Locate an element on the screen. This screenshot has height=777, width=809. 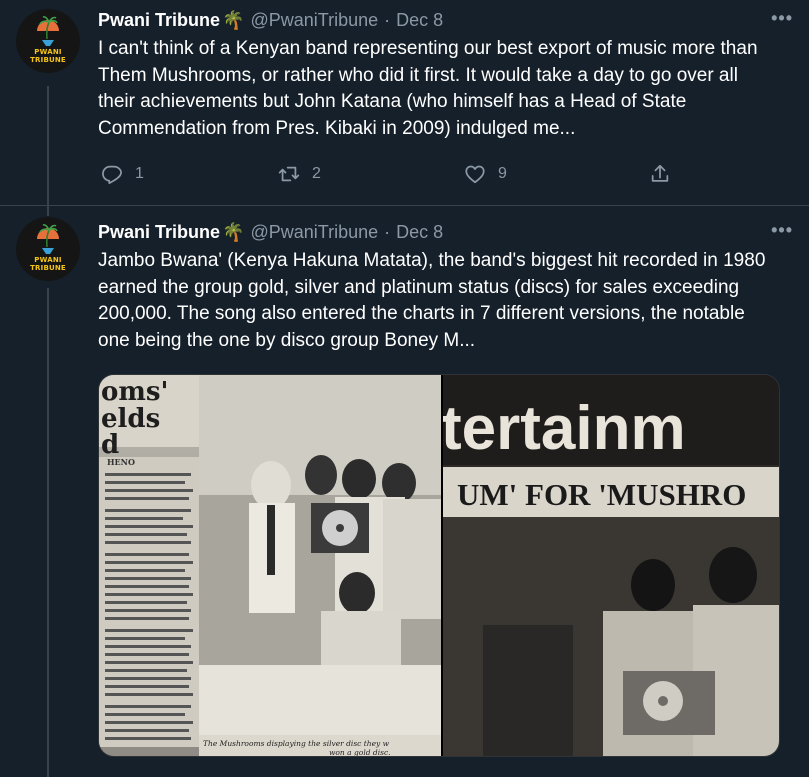
svg-text: d is located at coordinates (110, 445).